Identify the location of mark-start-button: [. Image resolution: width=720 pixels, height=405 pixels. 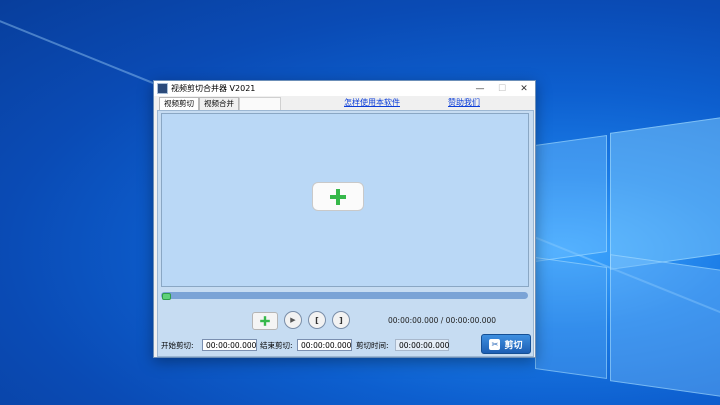
(317, 320).